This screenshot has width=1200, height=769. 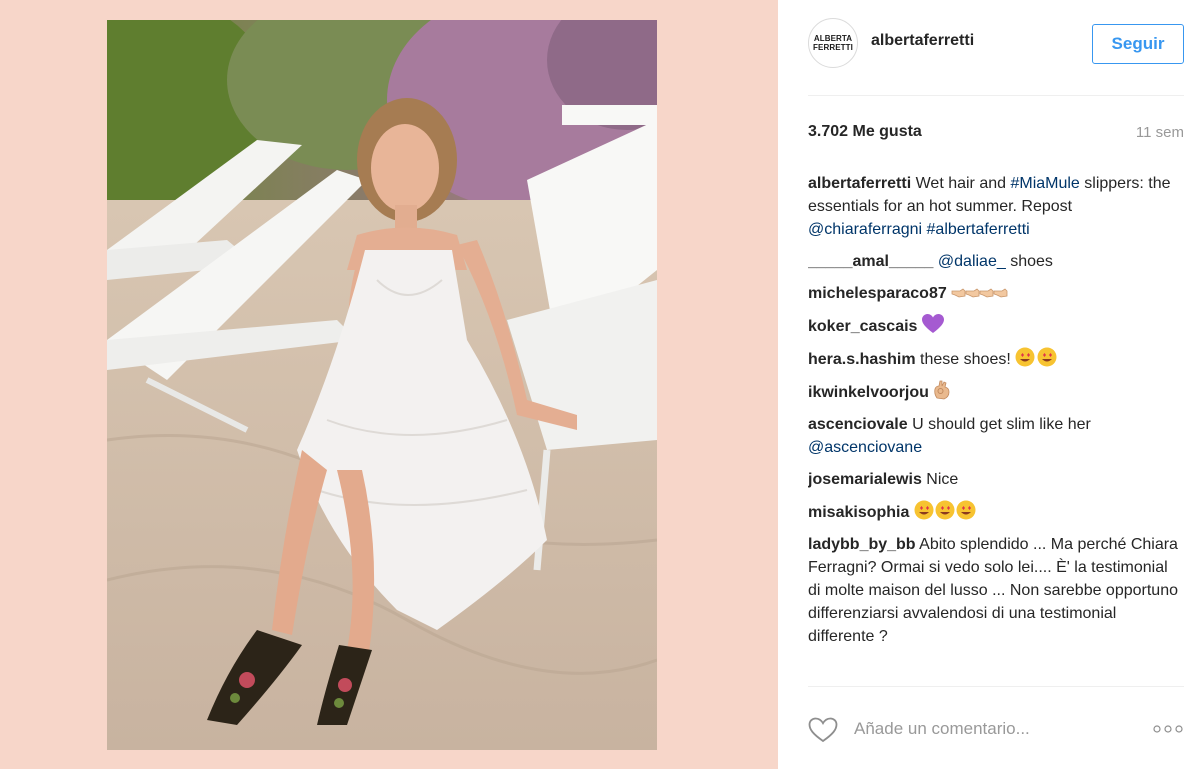 I want to click on comment-username: koker_cascais, so click(x=862, y=326).